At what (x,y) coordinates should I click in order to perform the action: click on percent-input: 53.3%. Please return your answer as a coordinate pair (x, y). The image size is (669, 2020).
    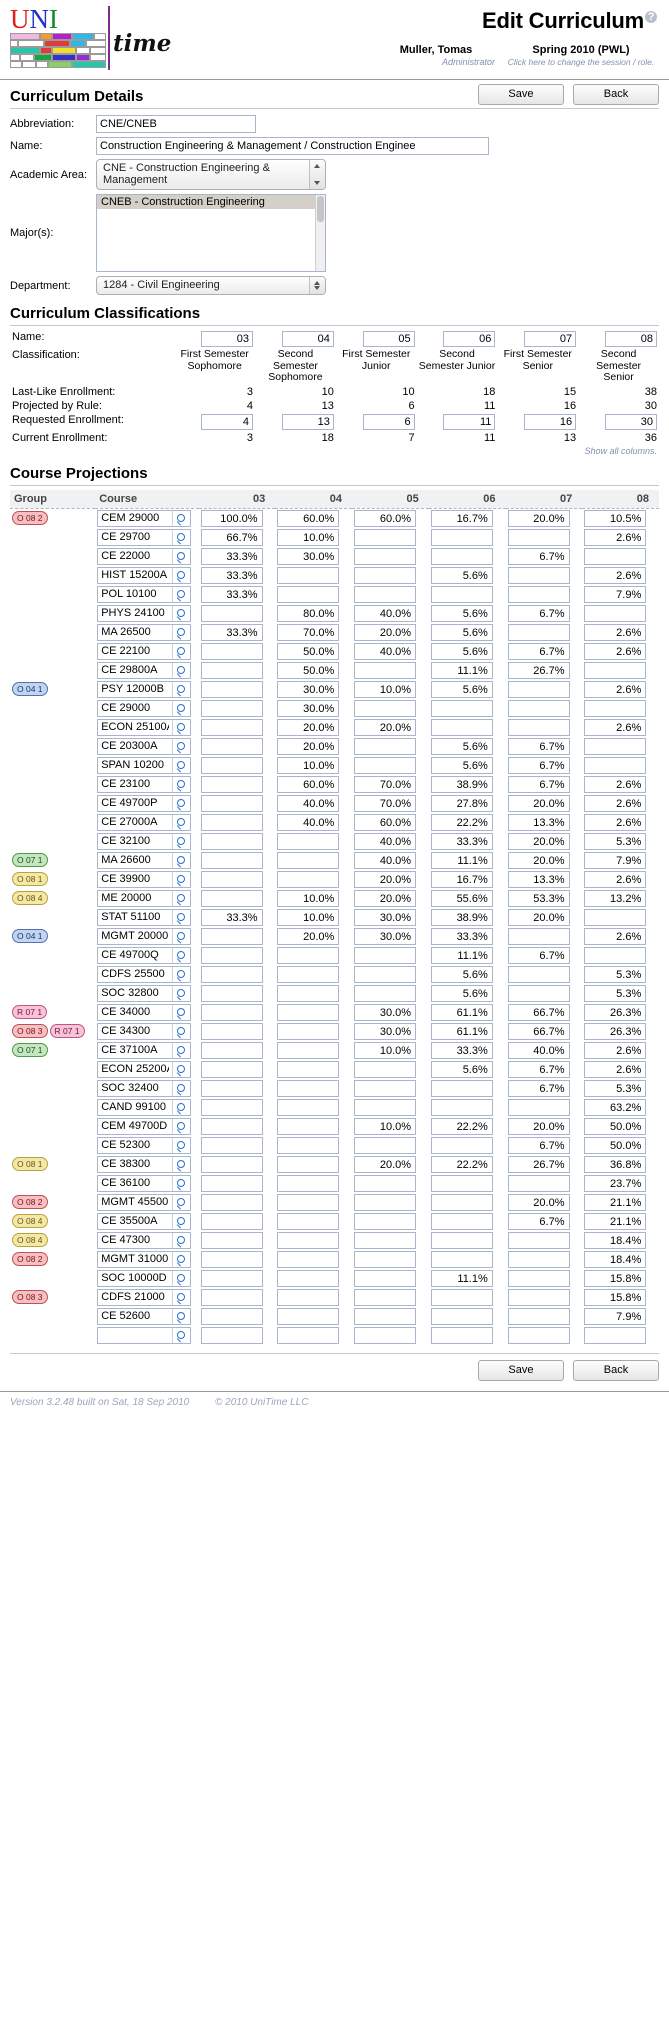
    Looking at the image, I should click on (538, 898).